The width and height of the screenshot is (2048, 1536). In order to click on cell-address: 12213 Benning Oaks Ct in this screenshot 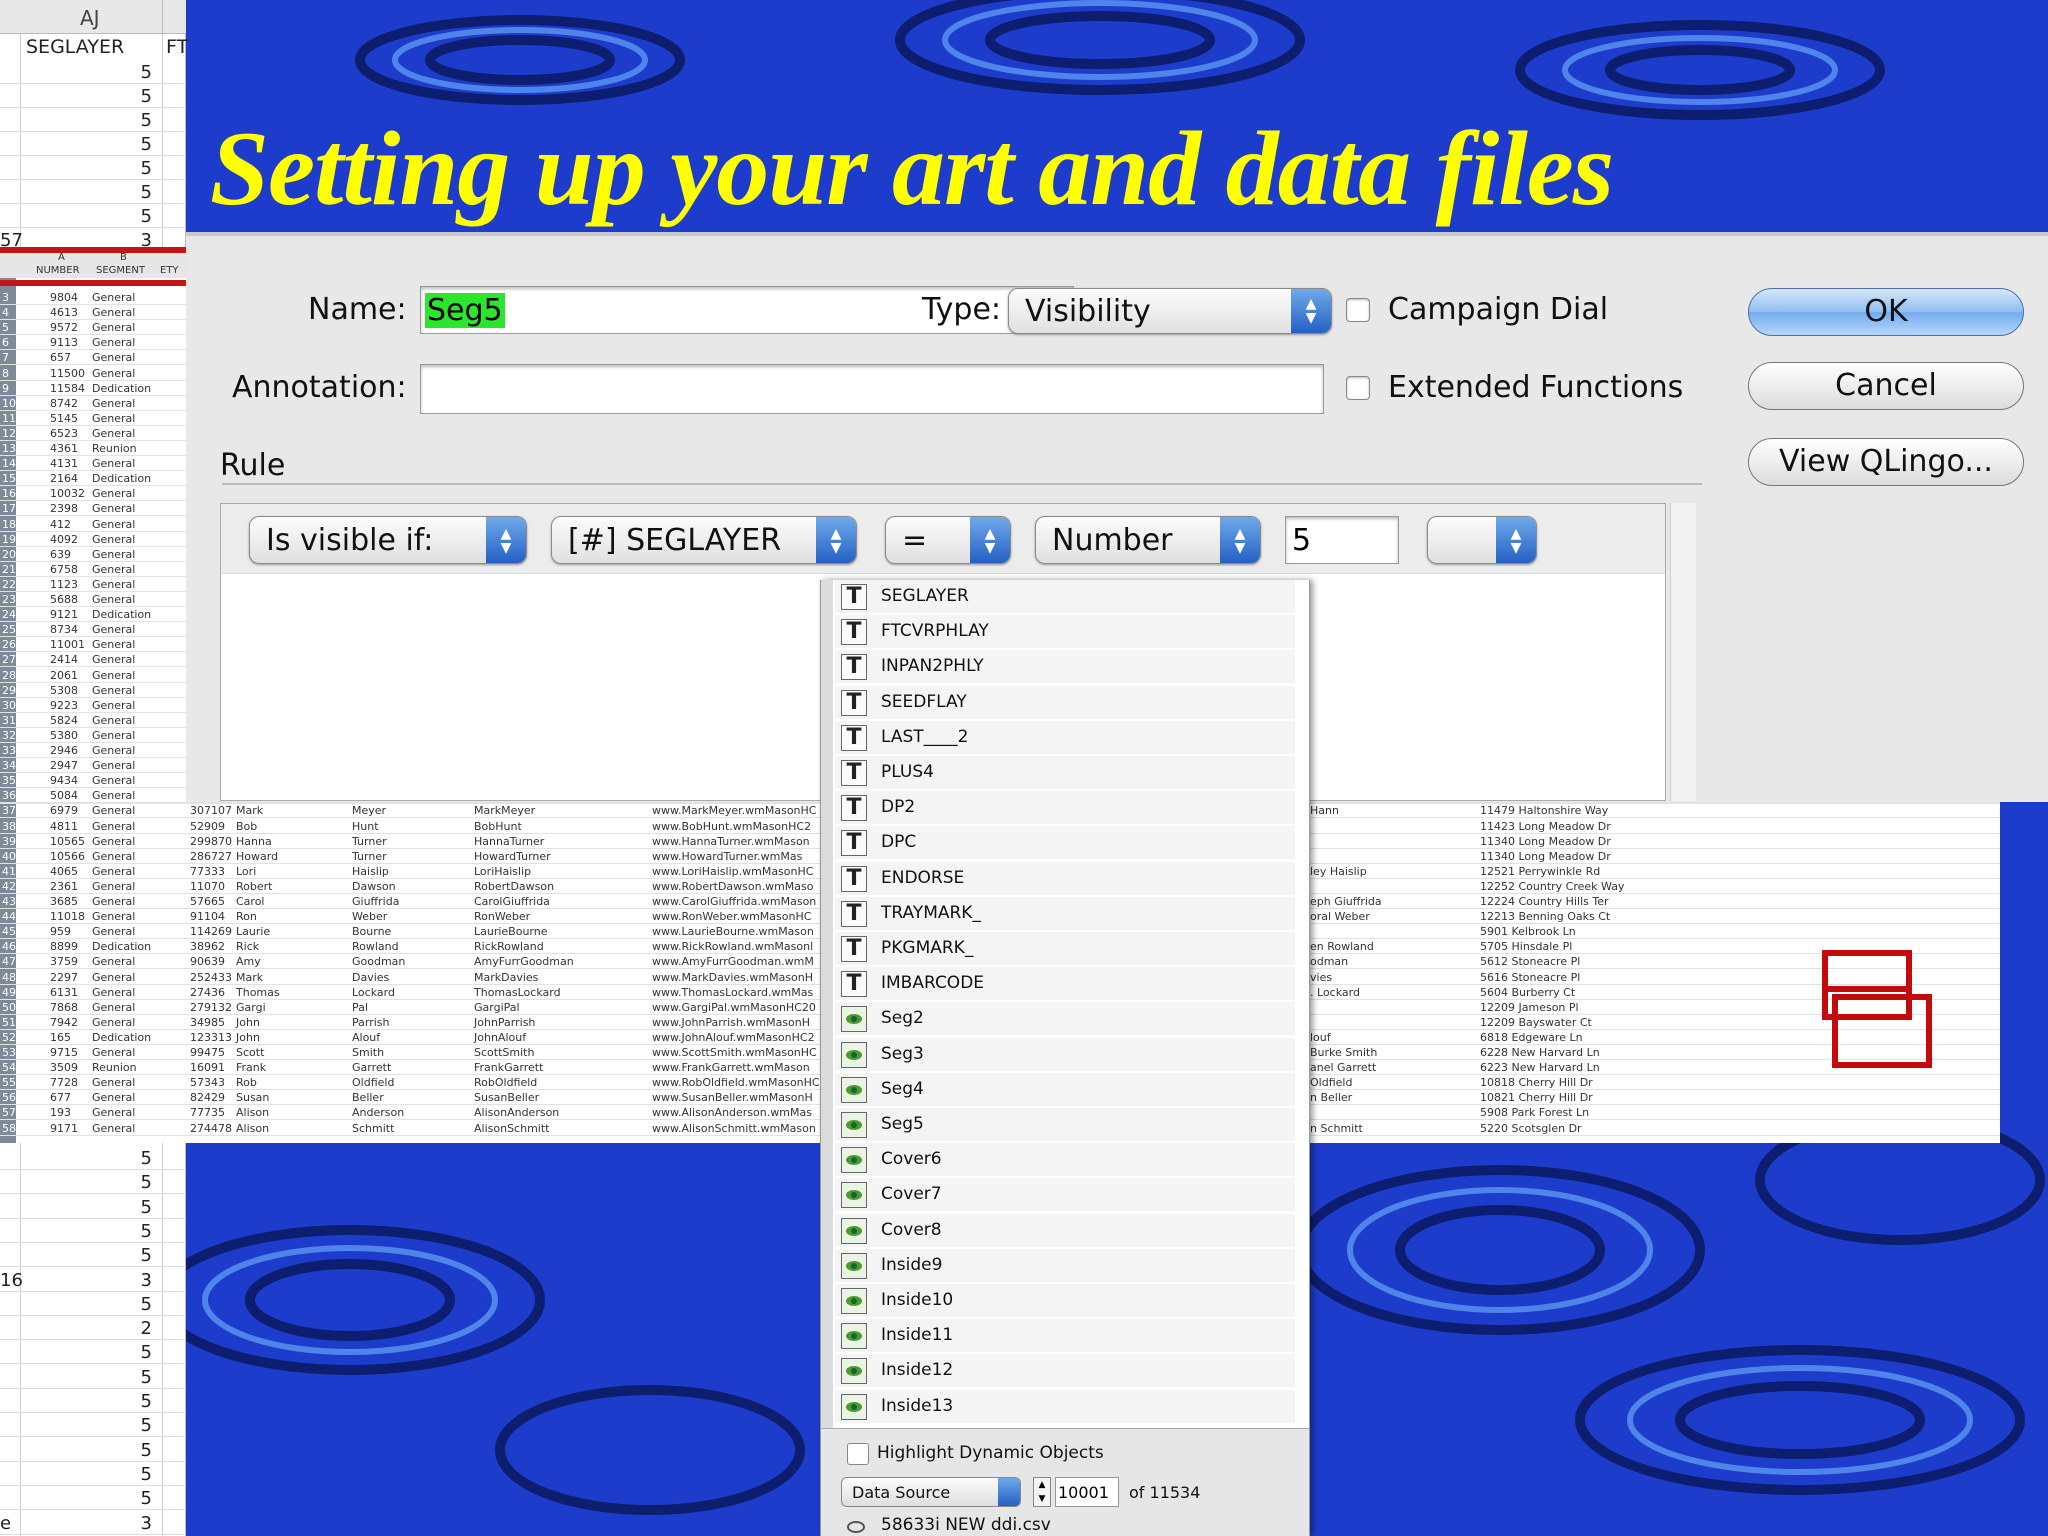, I will do `click(1545, 917)`.